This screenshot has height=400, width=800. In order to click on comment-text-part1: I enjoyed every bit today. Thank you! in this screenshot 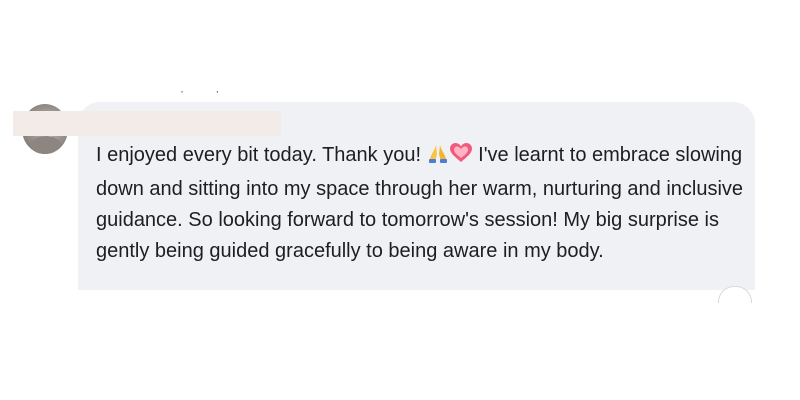, I will do `click(261, 155)`.